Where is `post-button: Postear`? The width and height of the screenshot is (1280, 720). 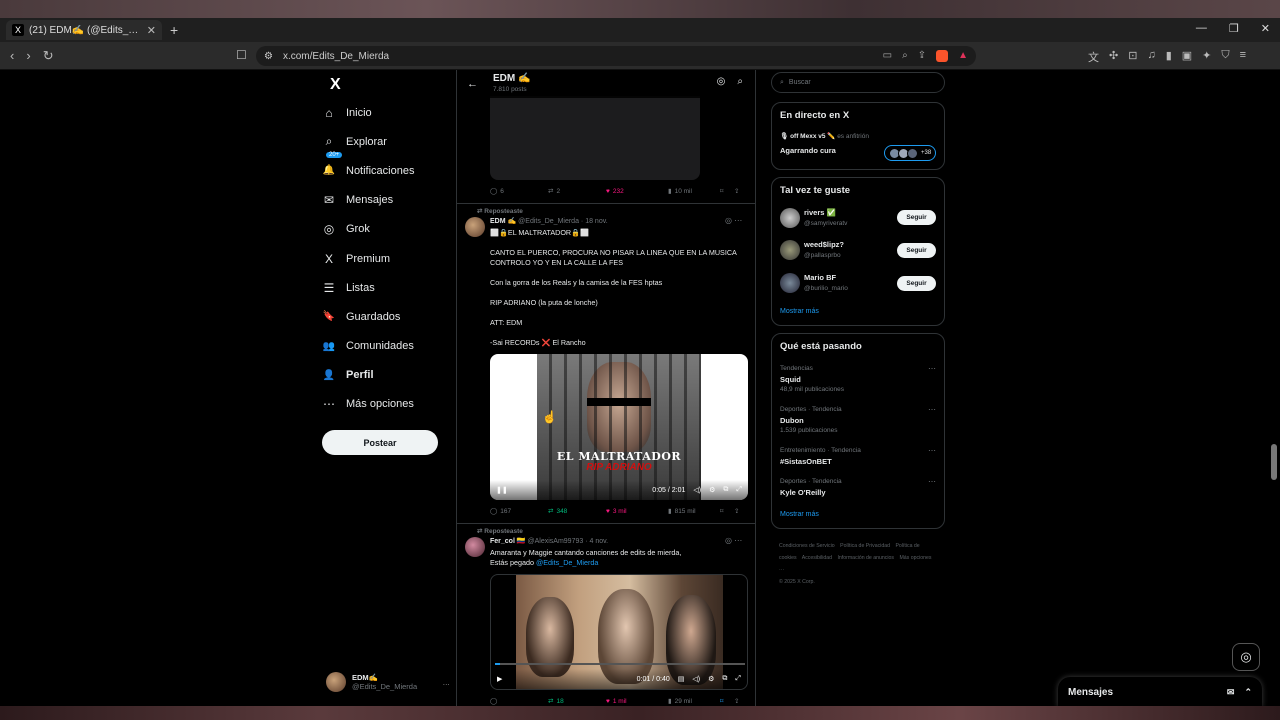 post-button: Postear is located at coordinates (380, 442).